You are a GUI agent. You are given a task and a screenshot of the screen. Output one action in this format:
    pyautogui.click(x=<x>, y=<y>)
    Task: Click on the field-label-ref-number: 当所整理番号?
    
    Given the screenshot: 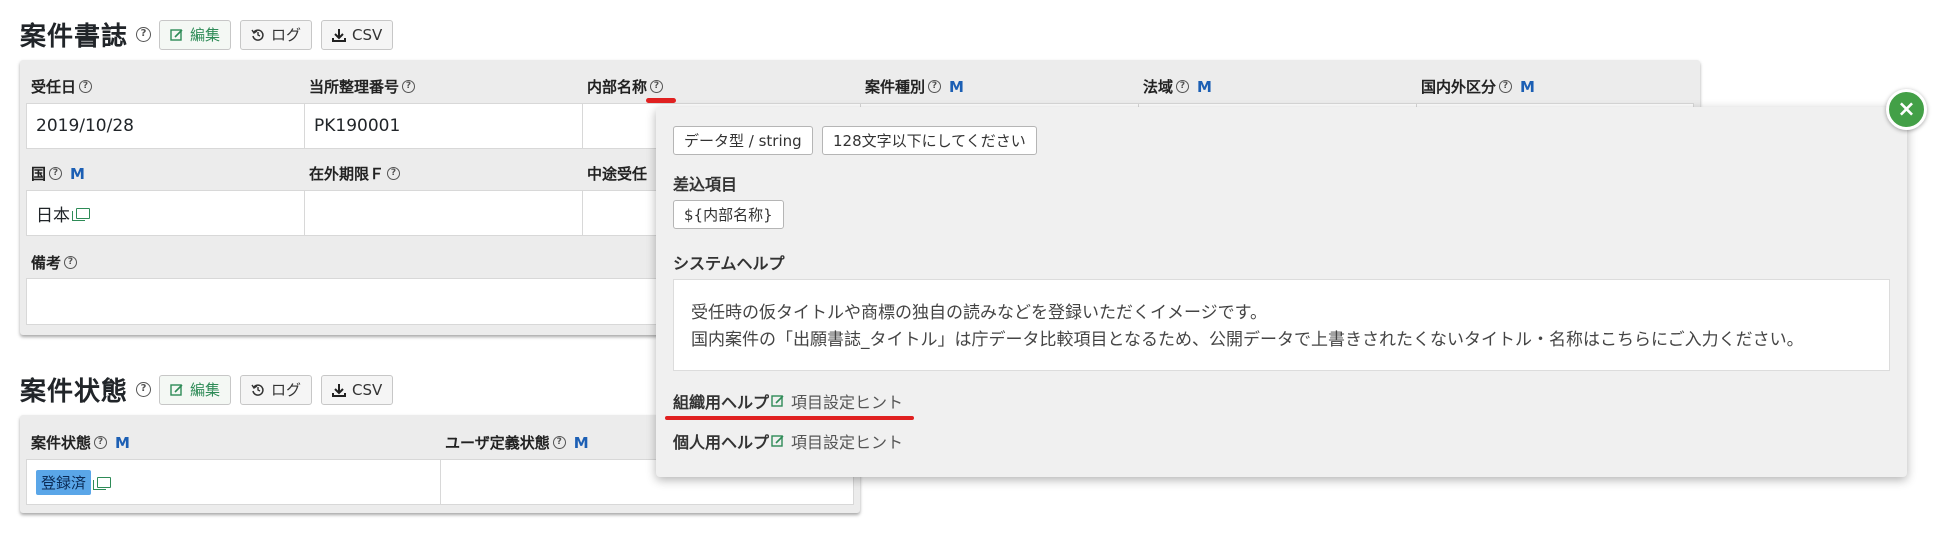 What is the action you would take?
    pyautogui.click(x=362, y=86)
    